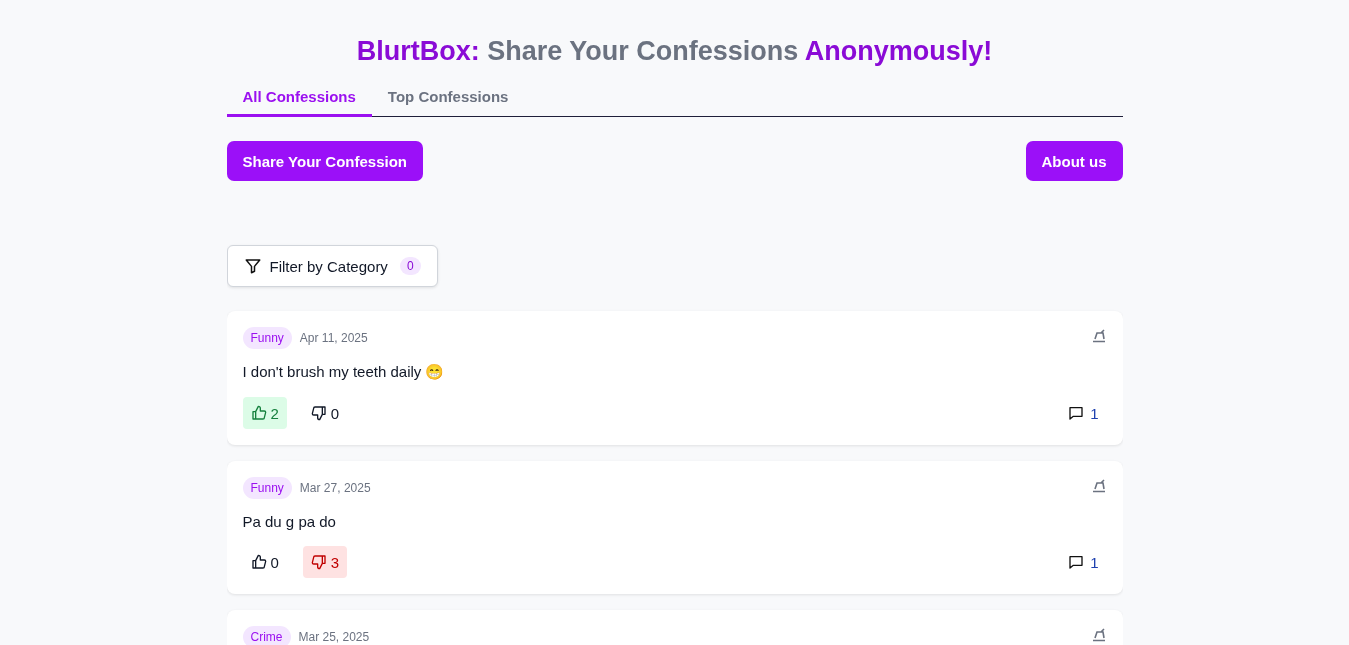  Describe the element at coordinates (448, 98) in the screenshot. I see `tab: Top Confessions` at that location.